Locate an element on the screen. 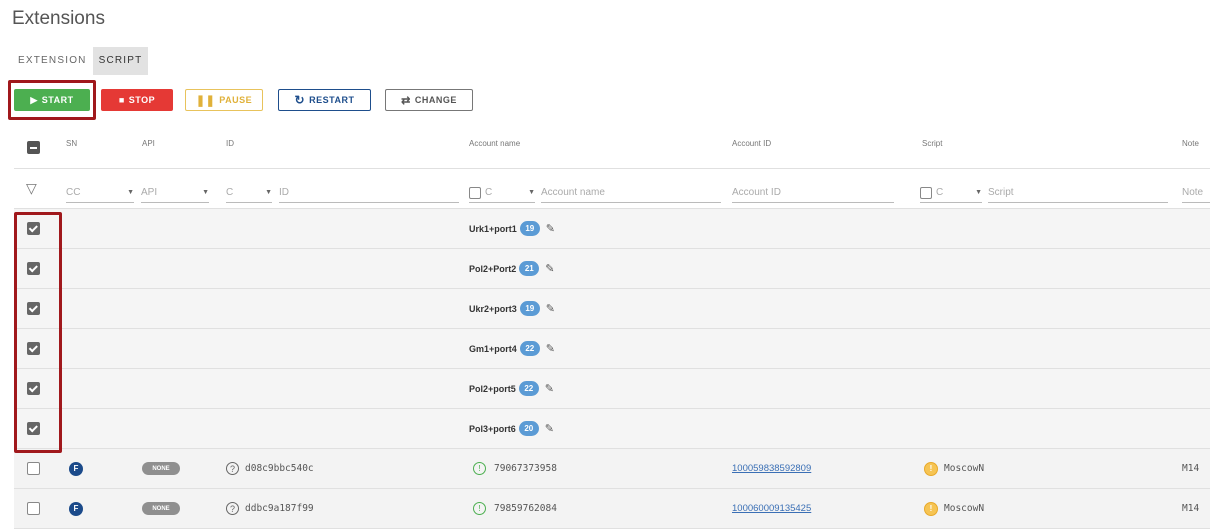  extension-id: d08c9bbc540c is located at coordinates (279, 468).